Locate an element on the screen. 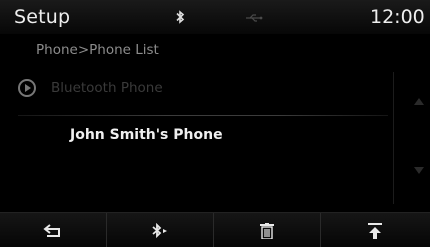 The image size is (437, 247). list-item-phone: John Smith's Phone is located at coordinates (203, 136).